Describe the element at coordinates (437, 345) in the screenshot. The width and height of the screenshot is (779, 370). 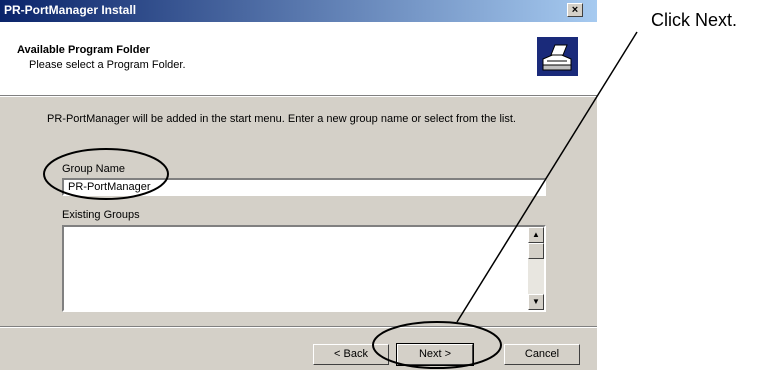
I see `next-button-highlight-ellipse` at that location.